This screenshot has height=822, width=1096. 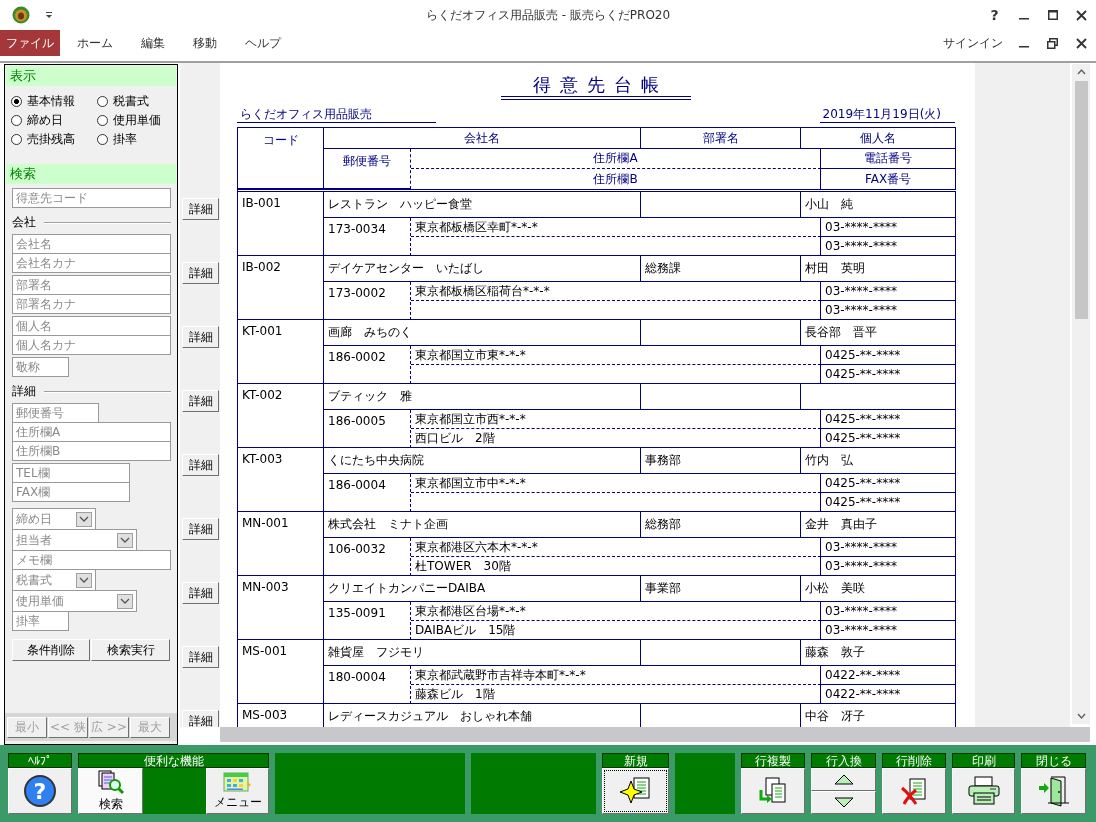 What do you see at coordinates (482, 525) in the screenshot?
I see `table-cell: 株式会社 ミナト企画` at bounding box center [482, 525].